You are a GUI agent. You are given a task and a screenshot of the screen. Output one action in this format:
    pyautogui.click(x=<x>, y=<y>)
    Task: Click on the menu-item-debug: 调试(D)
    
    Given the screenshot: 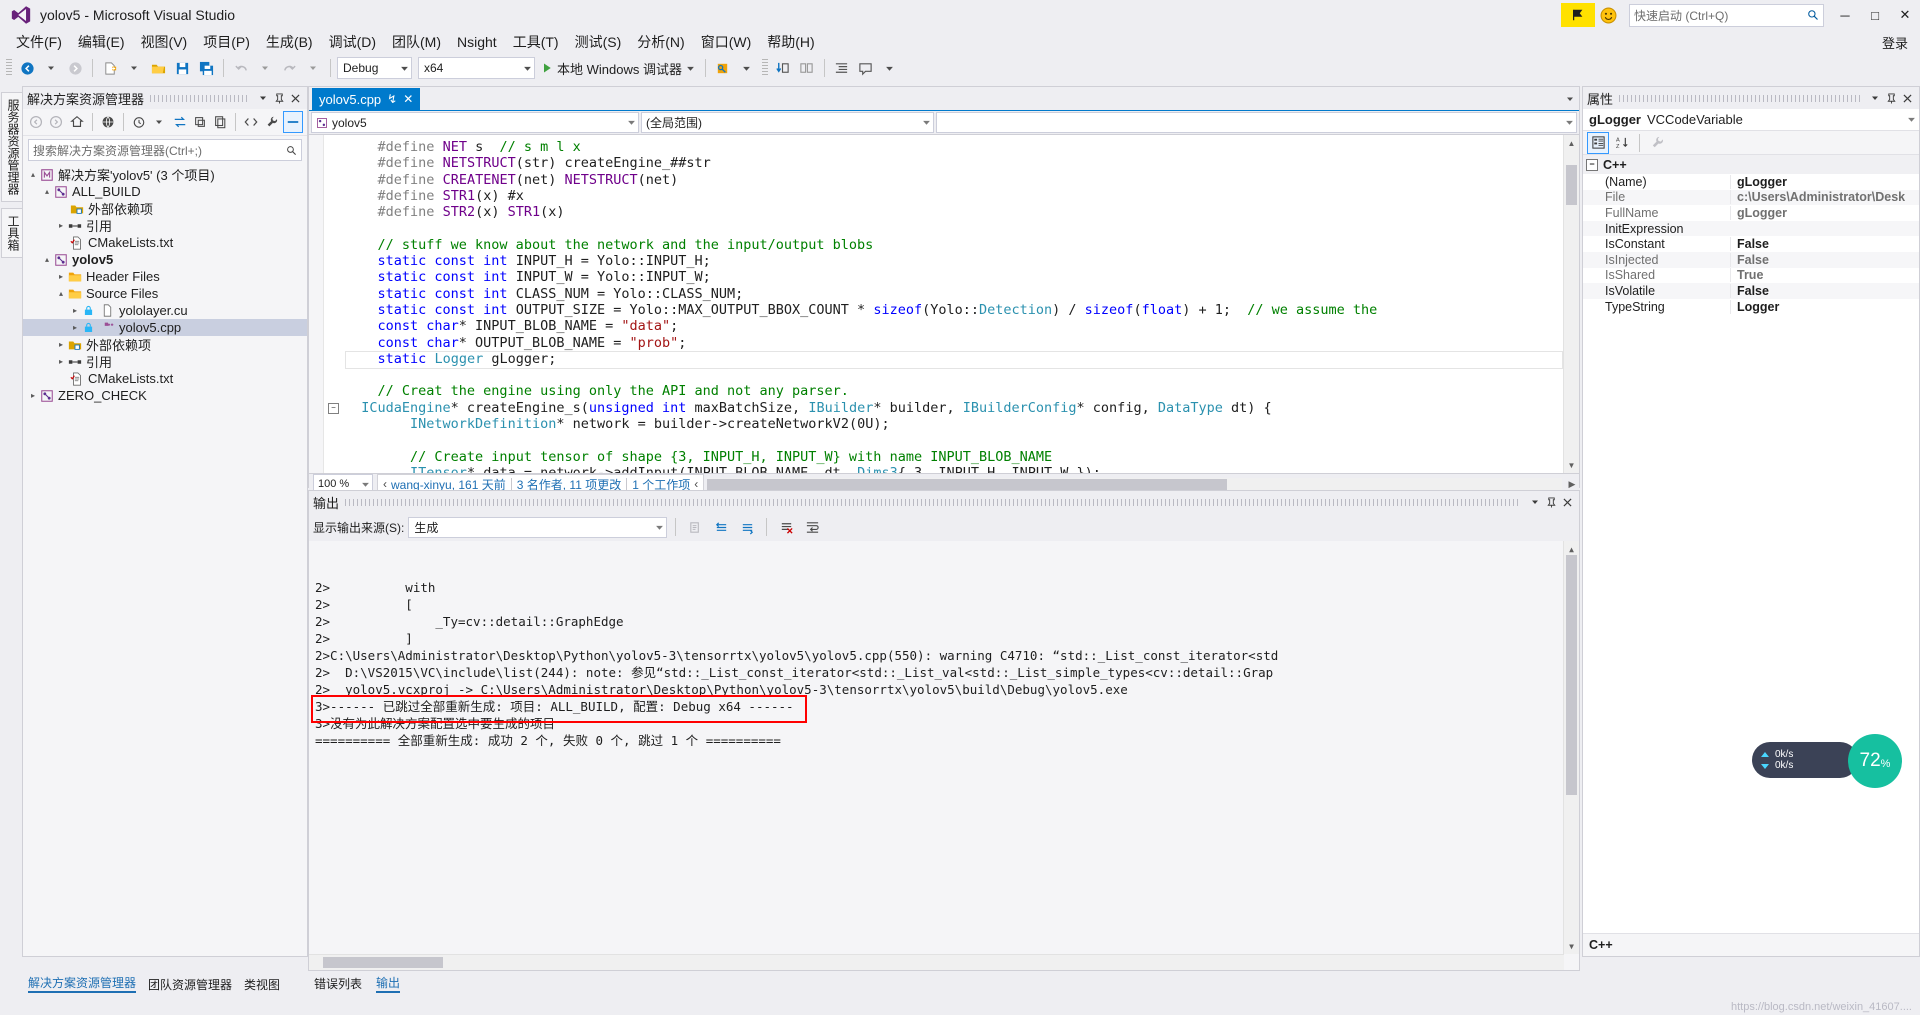 What is the action you would take?
    pyautogui.click(x=352, y=42)
    